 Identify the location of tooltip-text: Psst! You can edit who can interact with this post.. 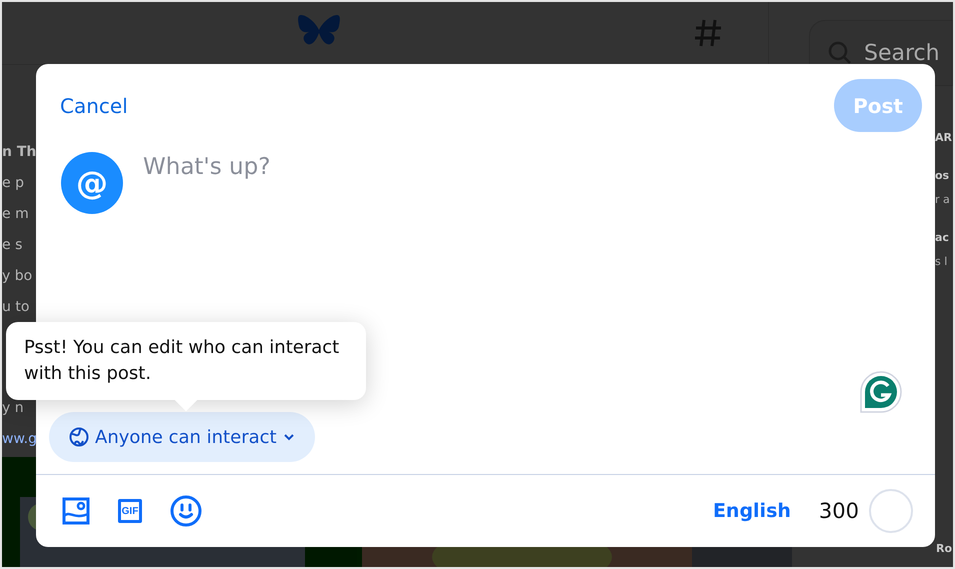
(182, 360).